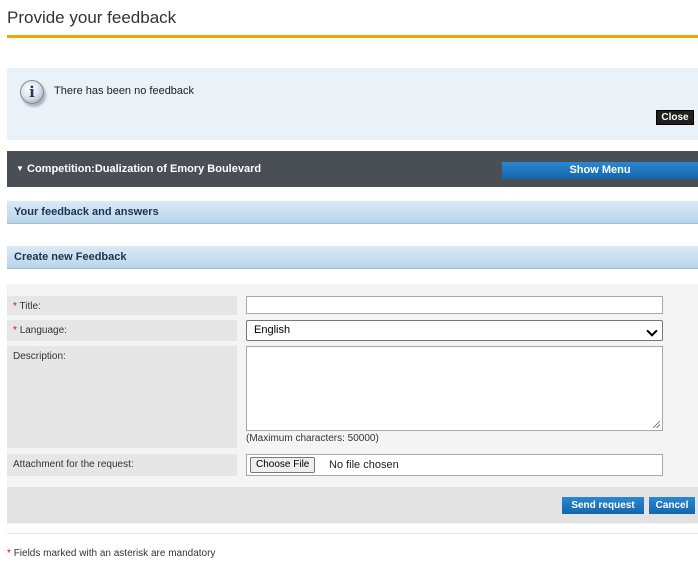  I want to click on attachment-file-input: Choose File No file chosen, so click(454, 465).